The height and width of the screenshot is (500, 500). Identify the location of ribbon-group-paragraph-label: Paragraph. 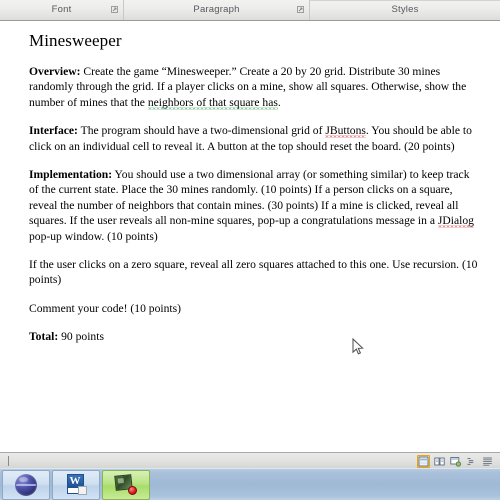
(216, 9).